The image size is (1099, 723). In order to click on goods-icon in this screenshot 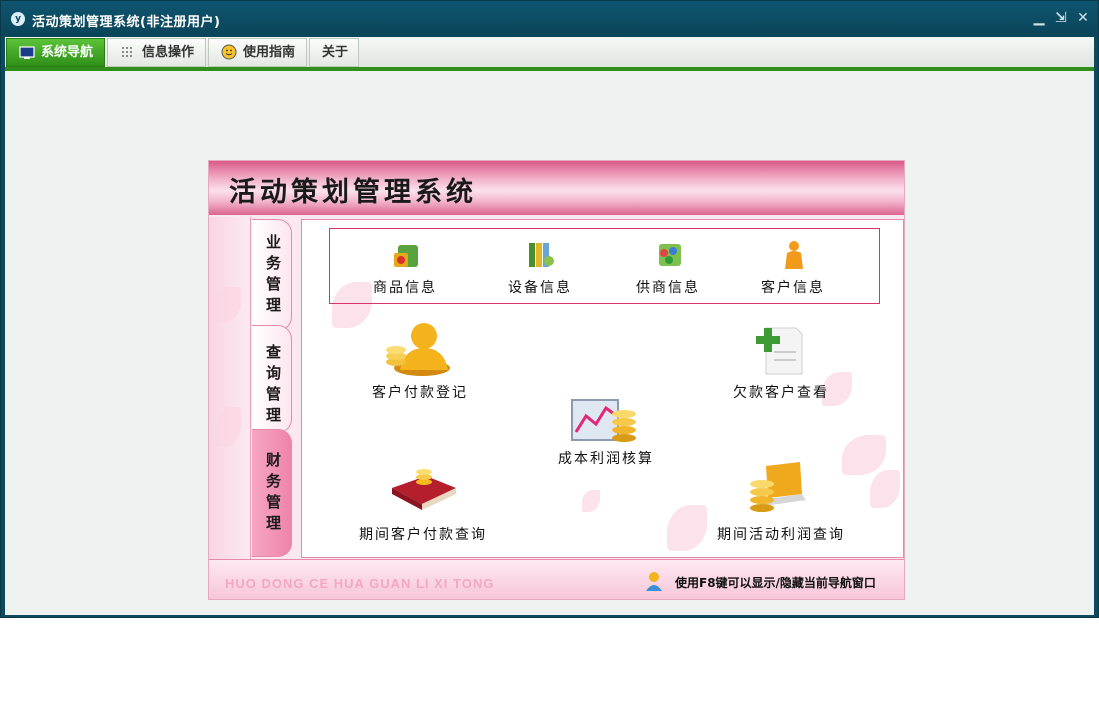, I will do `click(406, 256)`.